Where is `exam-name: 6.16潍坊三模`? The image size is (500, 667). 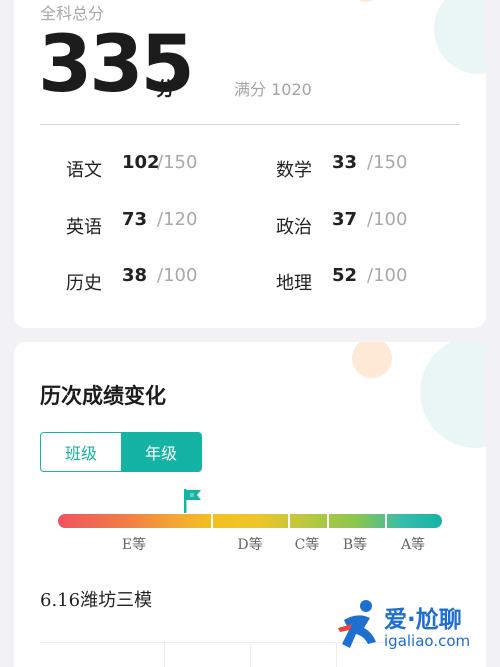
exam-name: 6.16潍坊三模 is located at coordinates (96, 600).